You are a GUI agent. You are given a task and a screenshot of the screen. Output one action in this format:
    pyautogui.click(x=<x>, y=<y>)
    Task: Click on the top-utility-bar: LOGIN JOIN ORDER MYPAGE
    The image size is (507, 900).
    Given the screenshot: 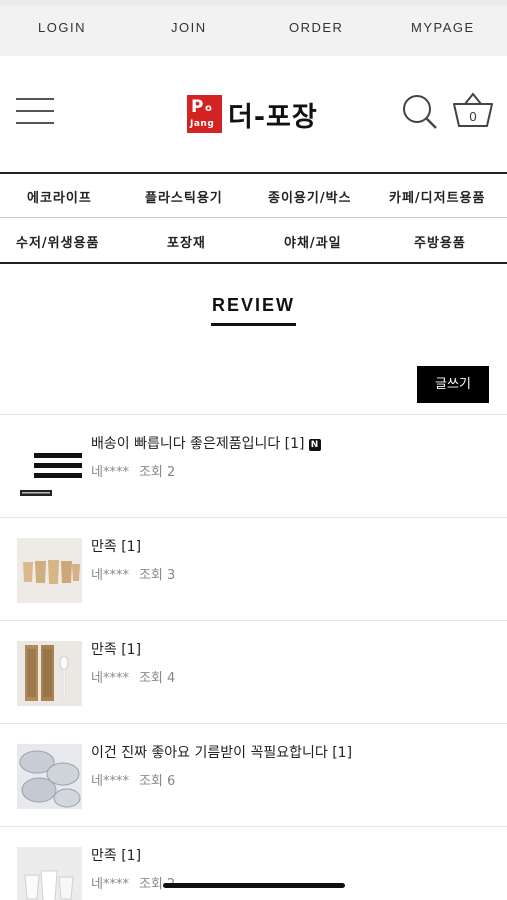 What is the action you would take?
    pyautogui.click(x=253, y=28)
    